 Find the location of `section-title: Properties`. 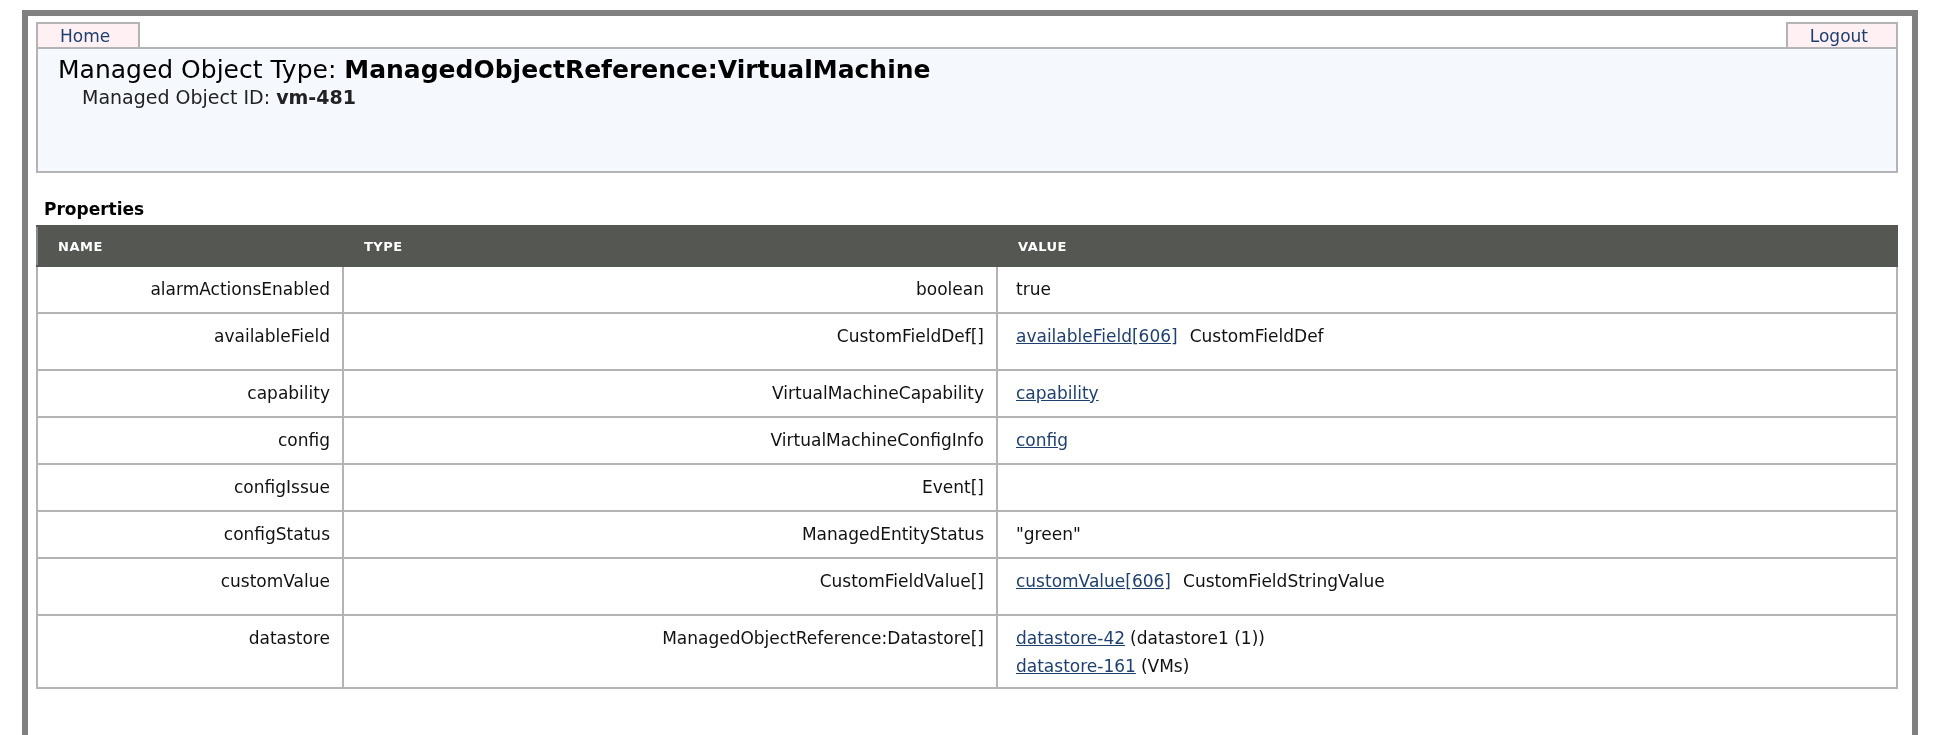

section-title: Properties is located at coordinates (94, 209).